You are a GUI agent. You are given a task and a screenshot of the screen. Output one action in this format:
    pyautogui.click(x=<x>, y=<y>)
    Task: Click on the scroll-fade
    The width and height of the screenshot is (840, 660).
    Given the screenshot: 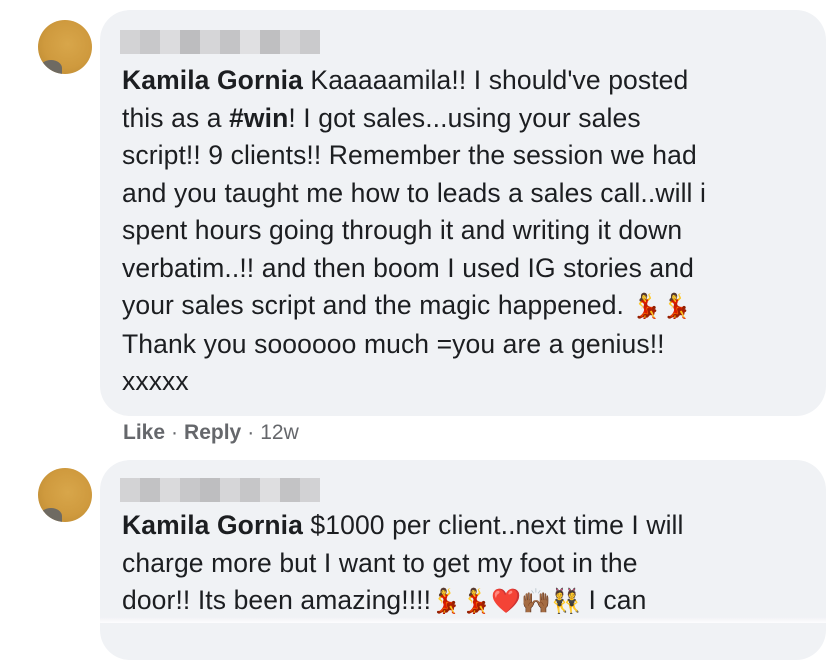 What is the action you would take?
    pyautogui.click(x=420, y=620)
    